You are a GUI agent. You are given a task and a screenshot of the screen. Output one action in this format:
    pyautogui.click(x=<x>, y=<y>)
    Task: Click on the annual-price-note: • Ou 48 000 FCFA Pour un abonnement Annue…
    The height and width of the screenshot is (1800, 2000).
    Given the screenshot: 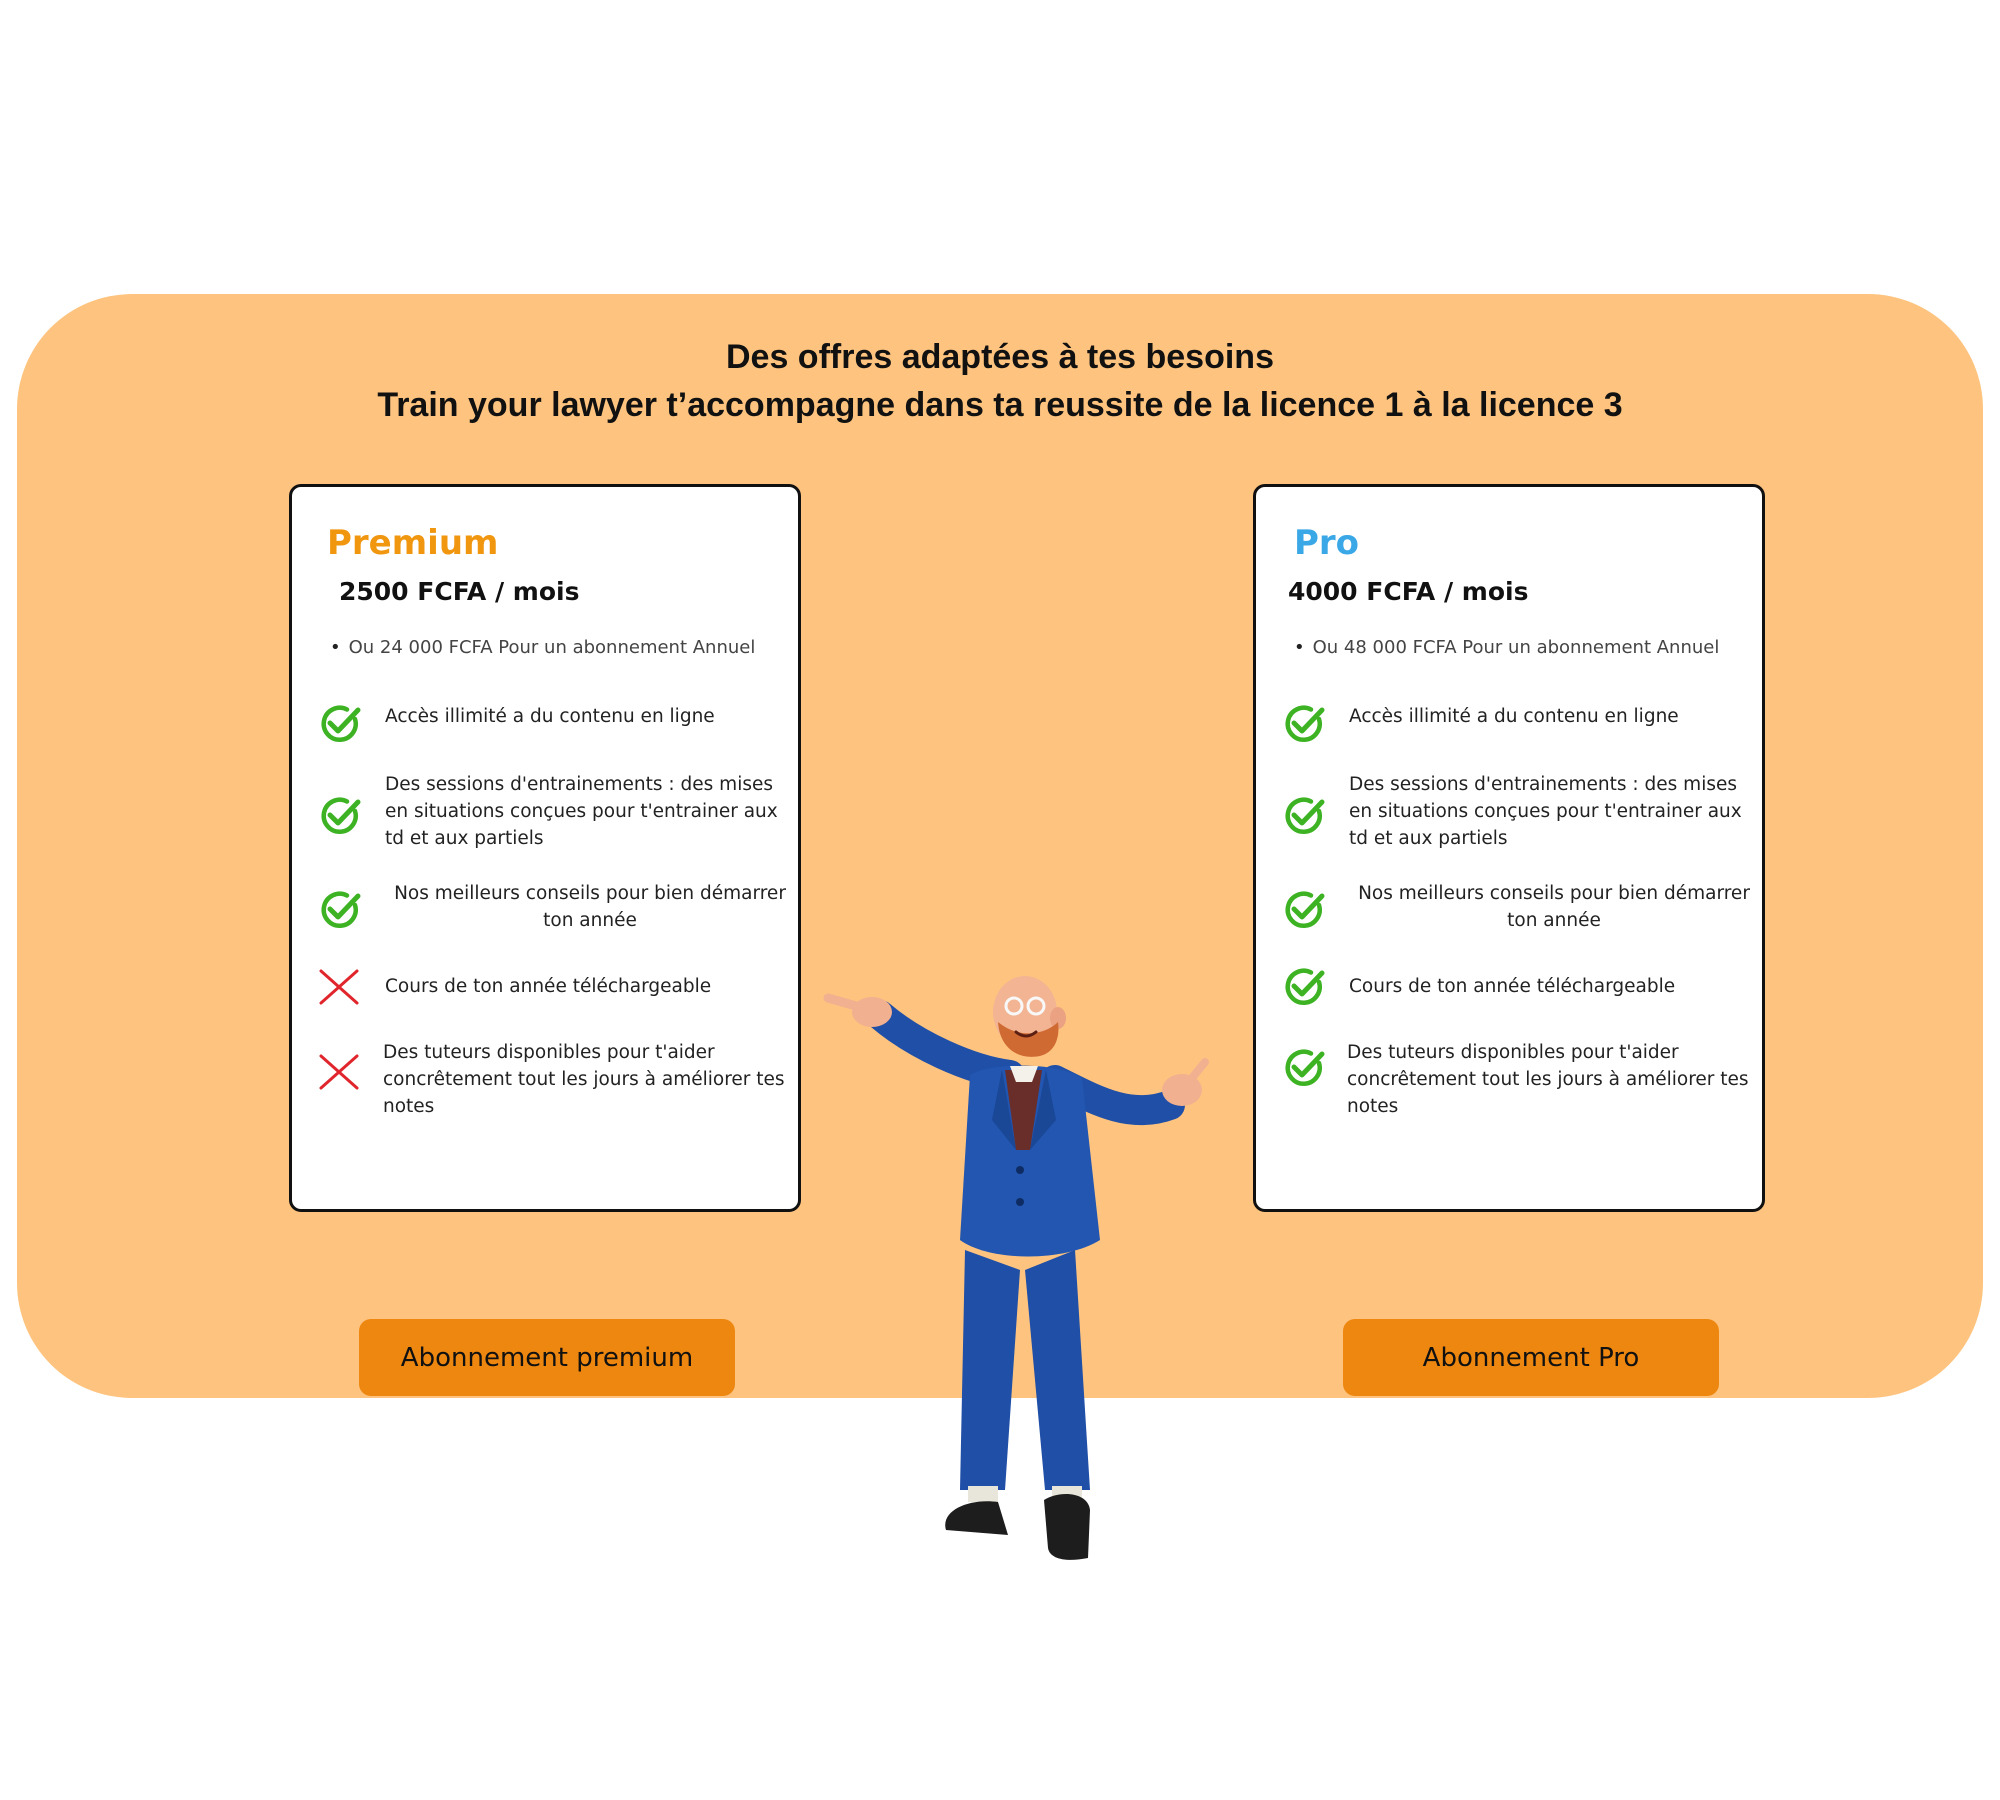 What is the action you would take?
    pyautogui.click(x=1506, y=647)
    